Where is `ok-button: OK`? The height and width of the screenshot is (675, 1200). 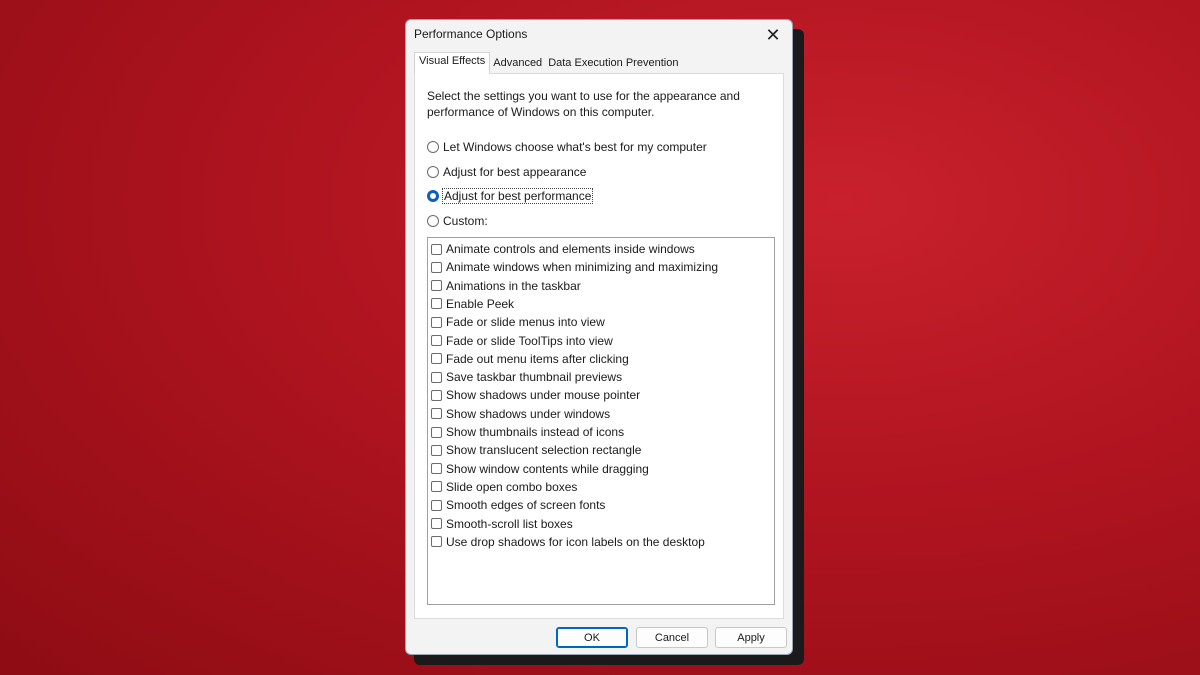 ok-button: OK is located at coordinates (592, 637).